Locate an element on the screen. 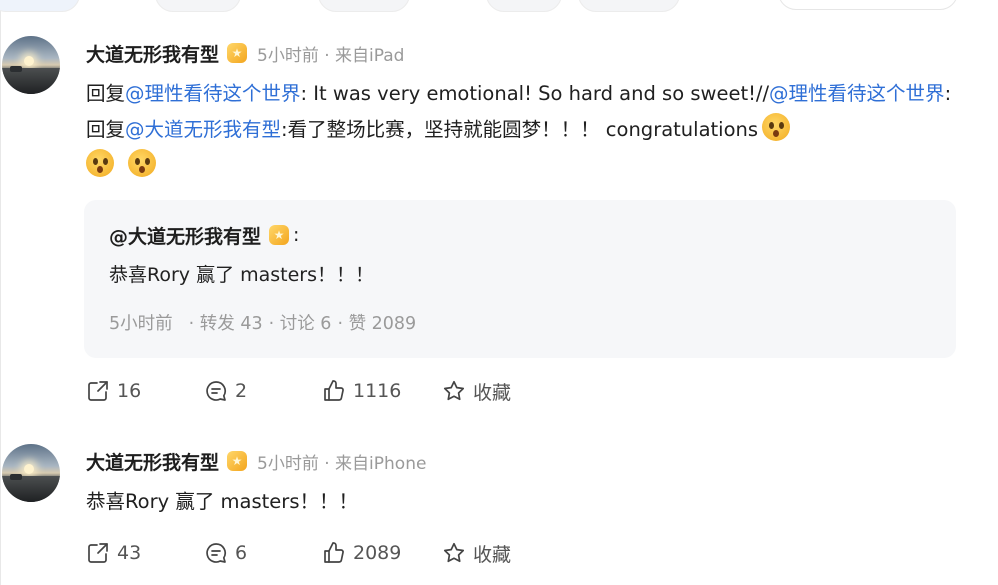 This screenshot has width=998, height=585. like-count: 2089 is located at coordinates (377, 553).